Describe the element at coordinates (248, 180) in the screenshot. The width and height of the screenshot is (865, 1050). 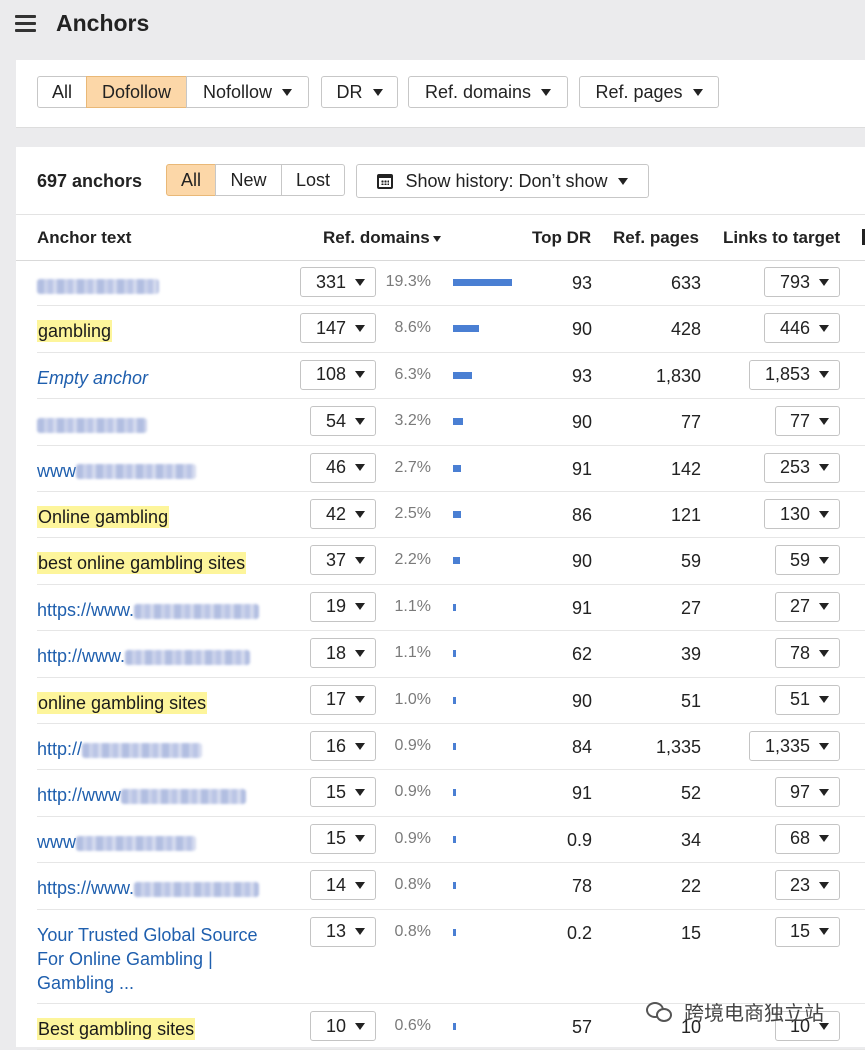
I see `tab-status-new: New` at that location.